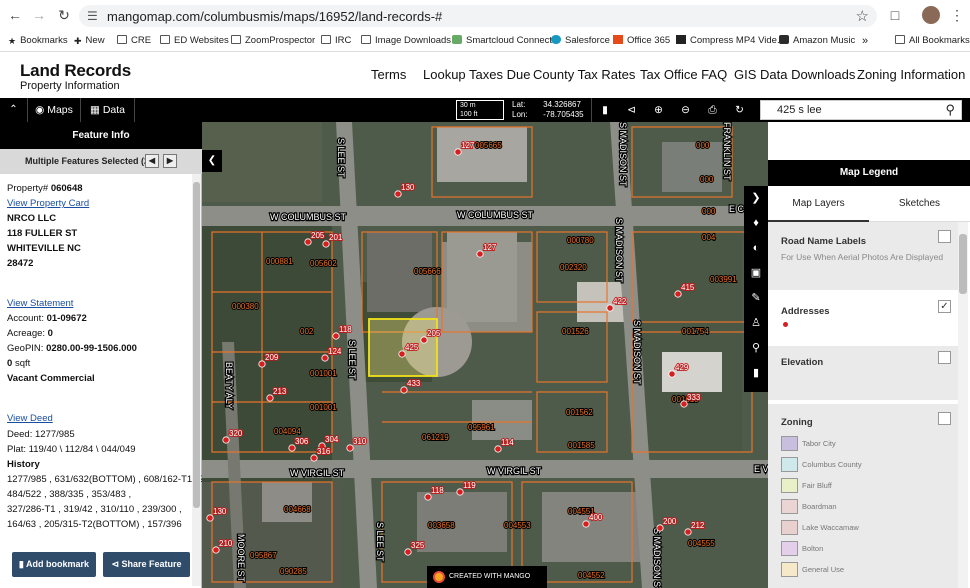 Image resolution: width=970 pixels, height=588 pixels. Describe the element at coordinates (756, 273) in the screenshot. I see `image-icon: ▣` at that location.